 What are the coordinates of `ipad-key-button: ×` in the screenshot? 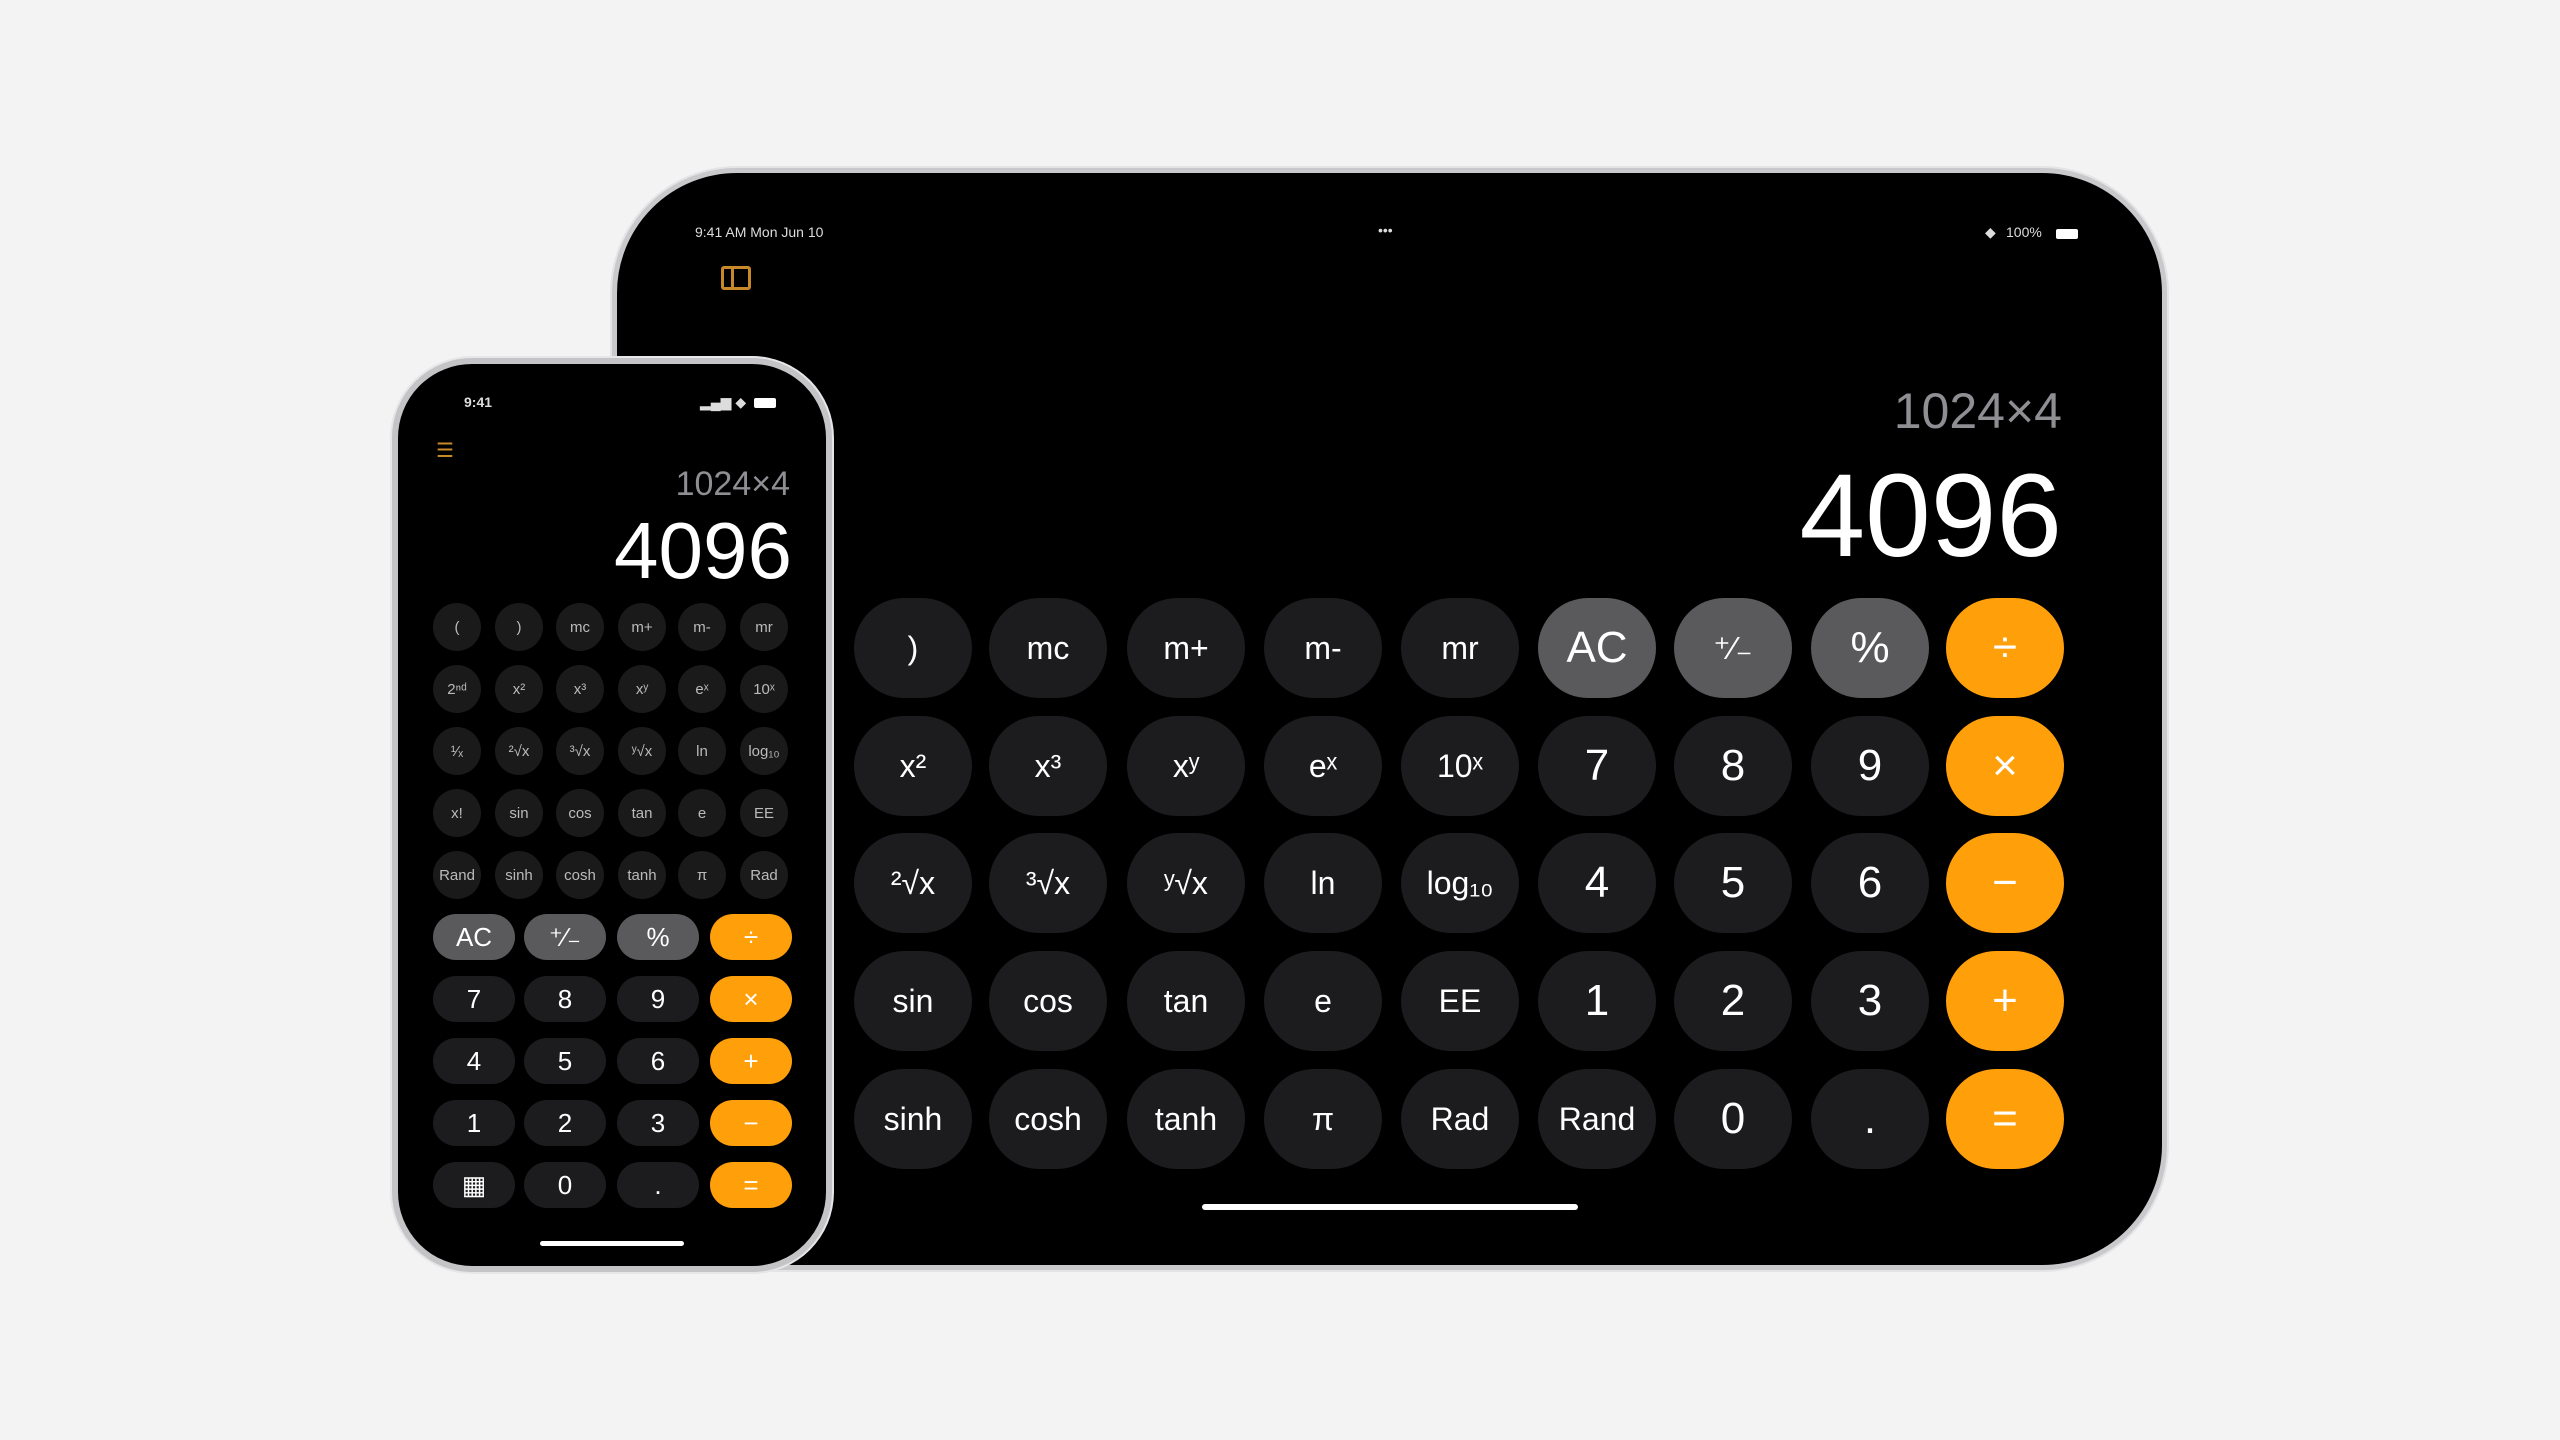 It's located at (2005, 766).